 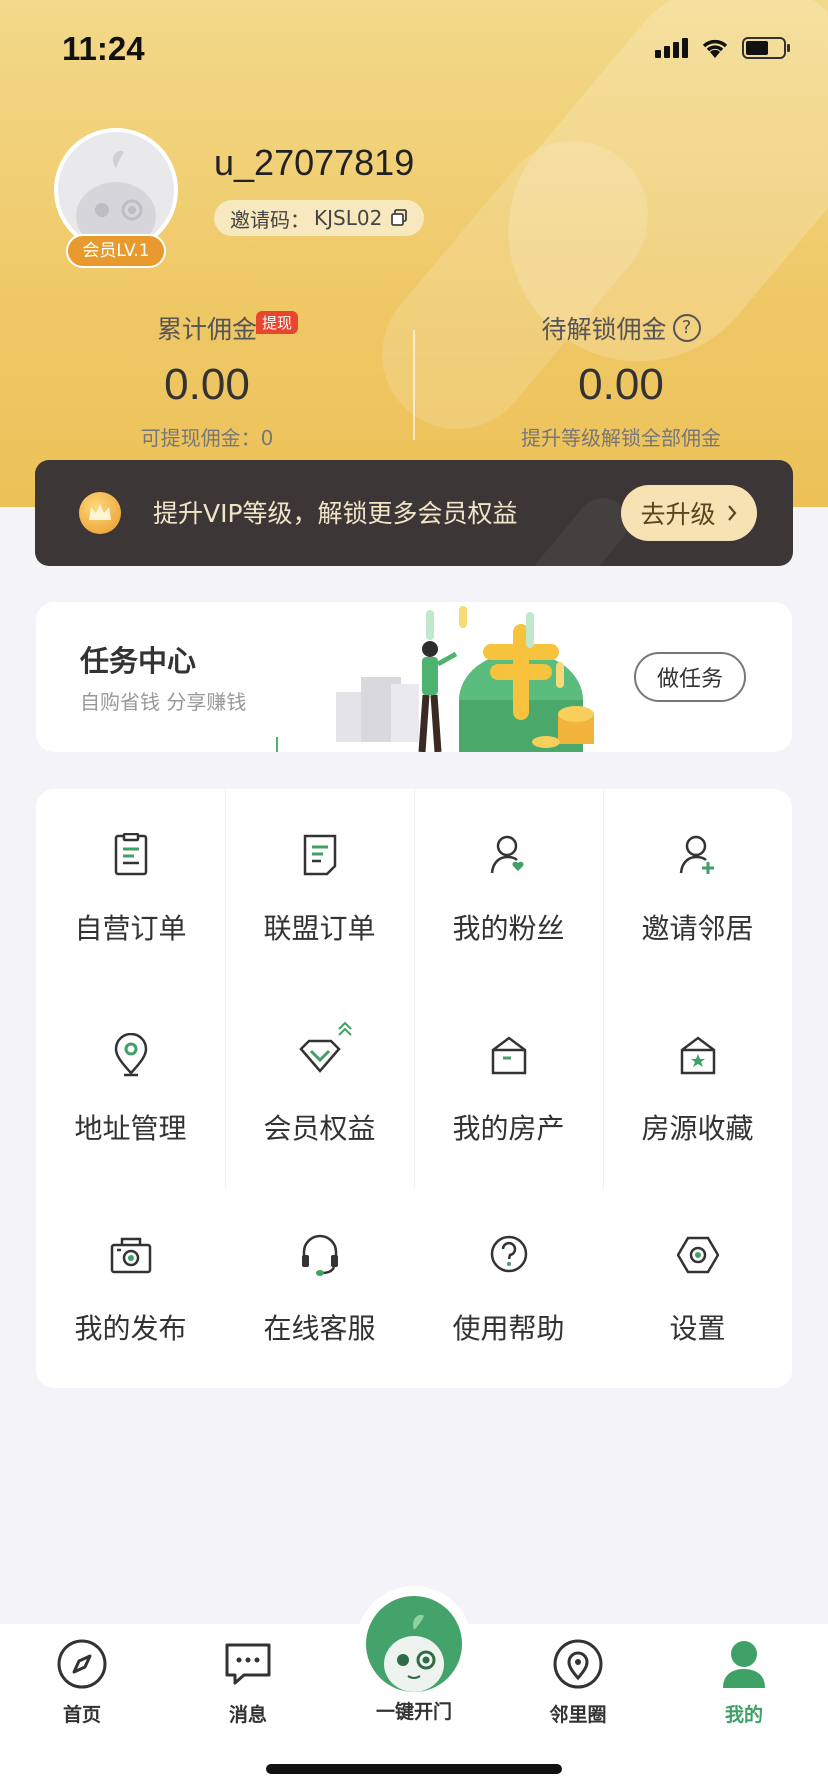 I want to click on task-center-title: 任务中心, so click(x=138, y=661).